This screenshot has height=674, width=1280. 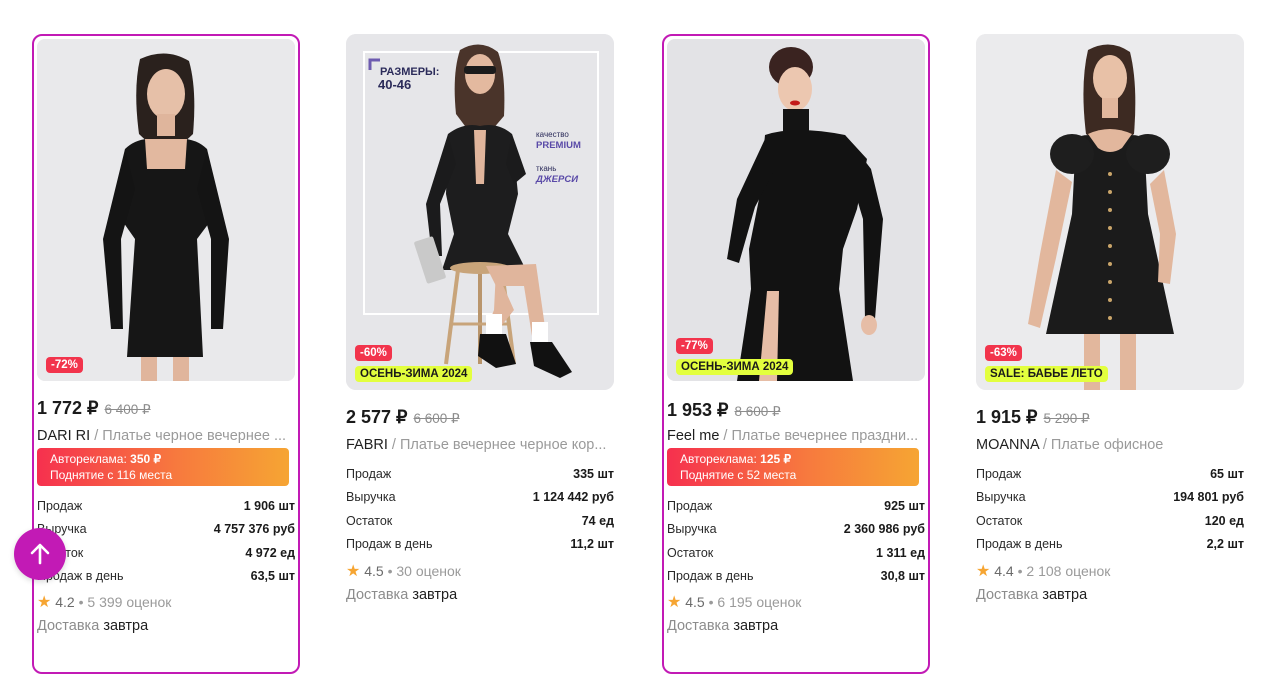 What do you see at coordinates (480, 474) in the screenshot?
I see `stat-row-sales: Продаж 335 шт` at bounding box center [480, 474].